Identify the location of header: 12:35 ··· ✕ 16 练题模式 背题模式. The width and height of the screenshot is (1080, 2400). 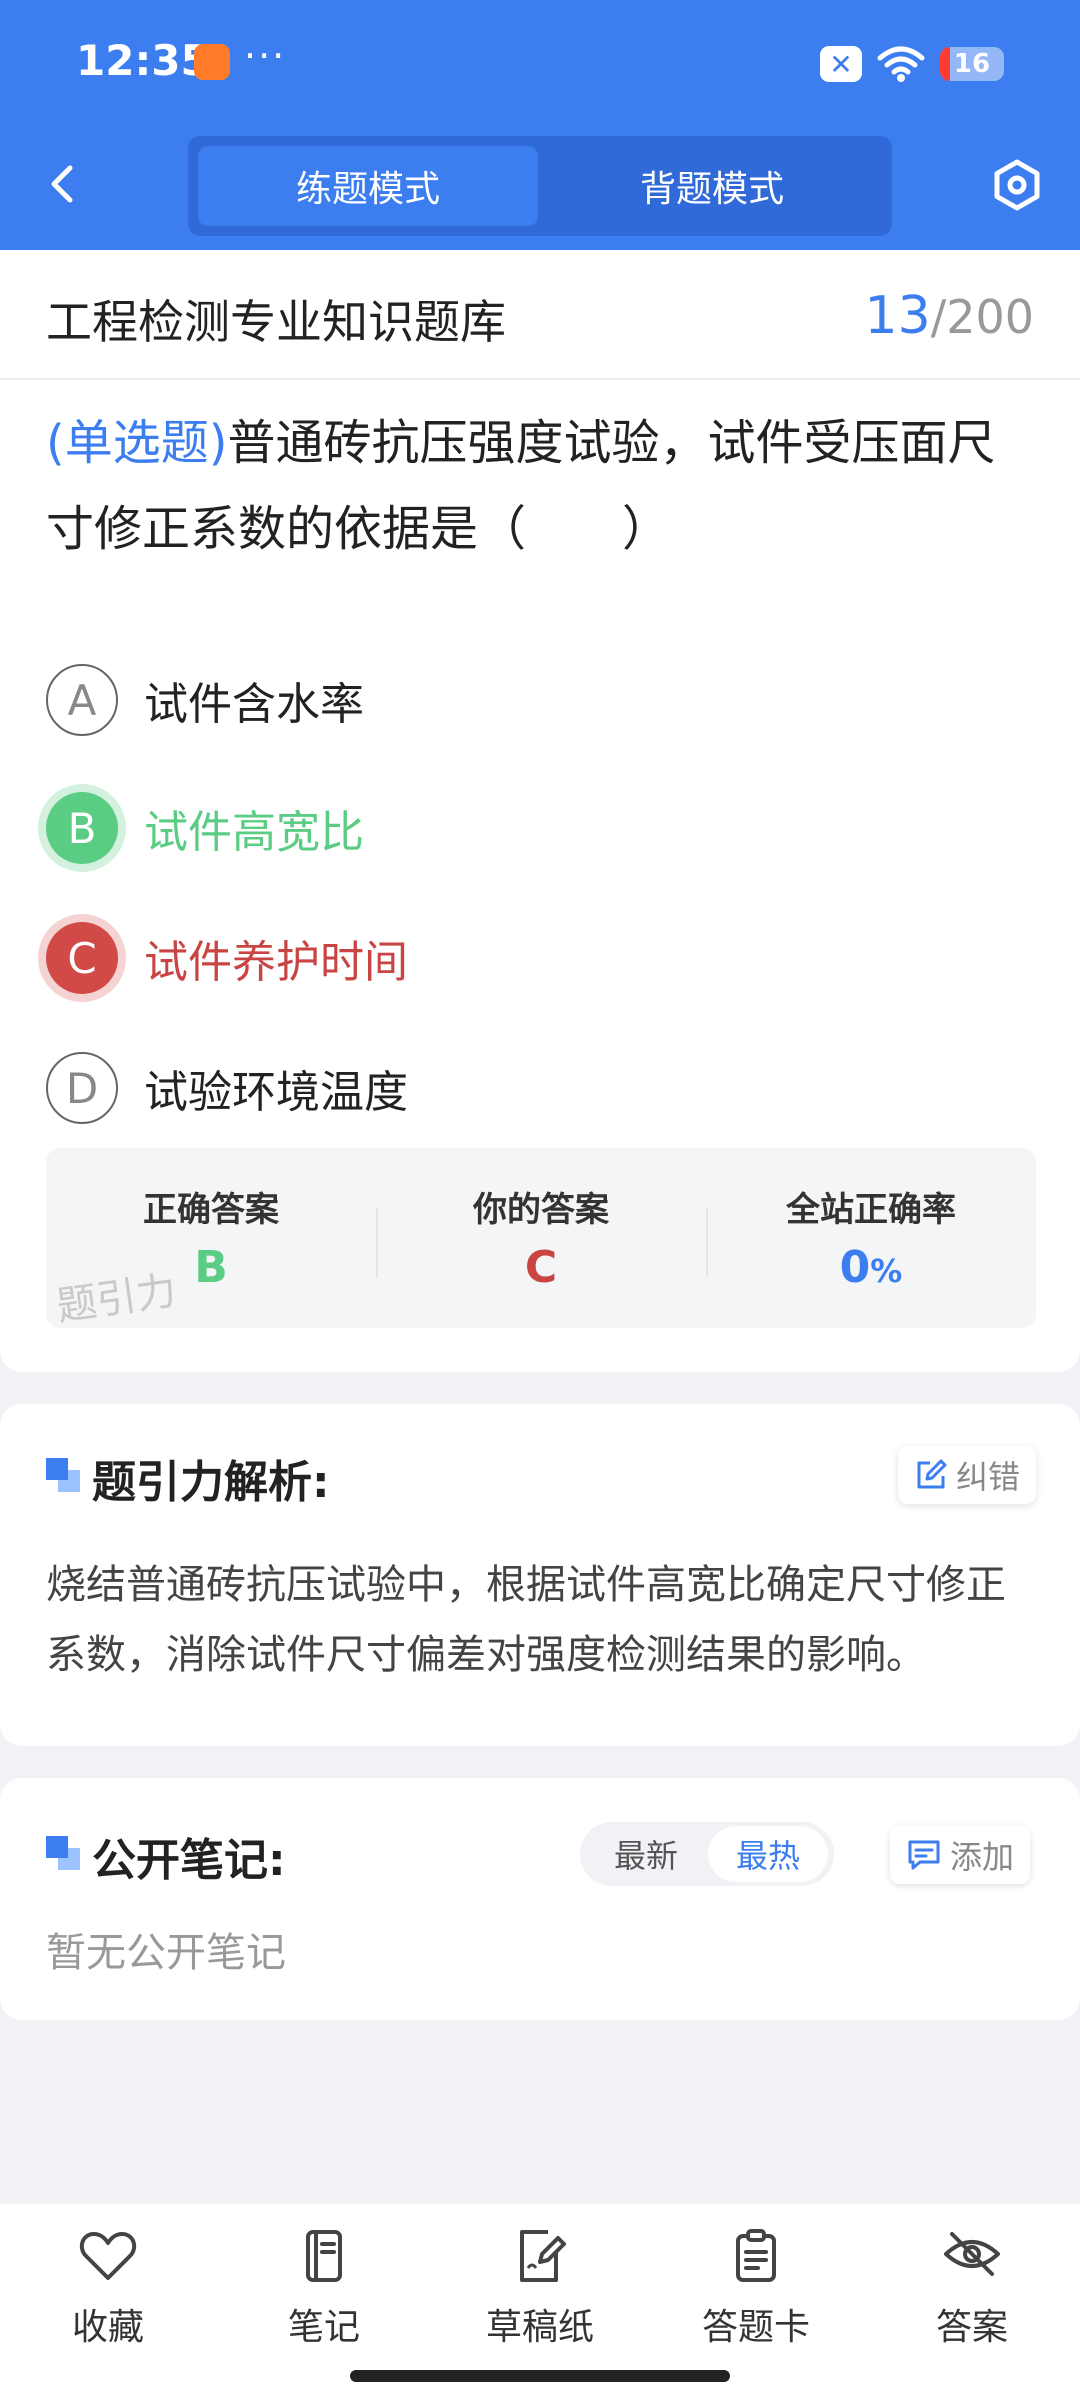
(540, 125).